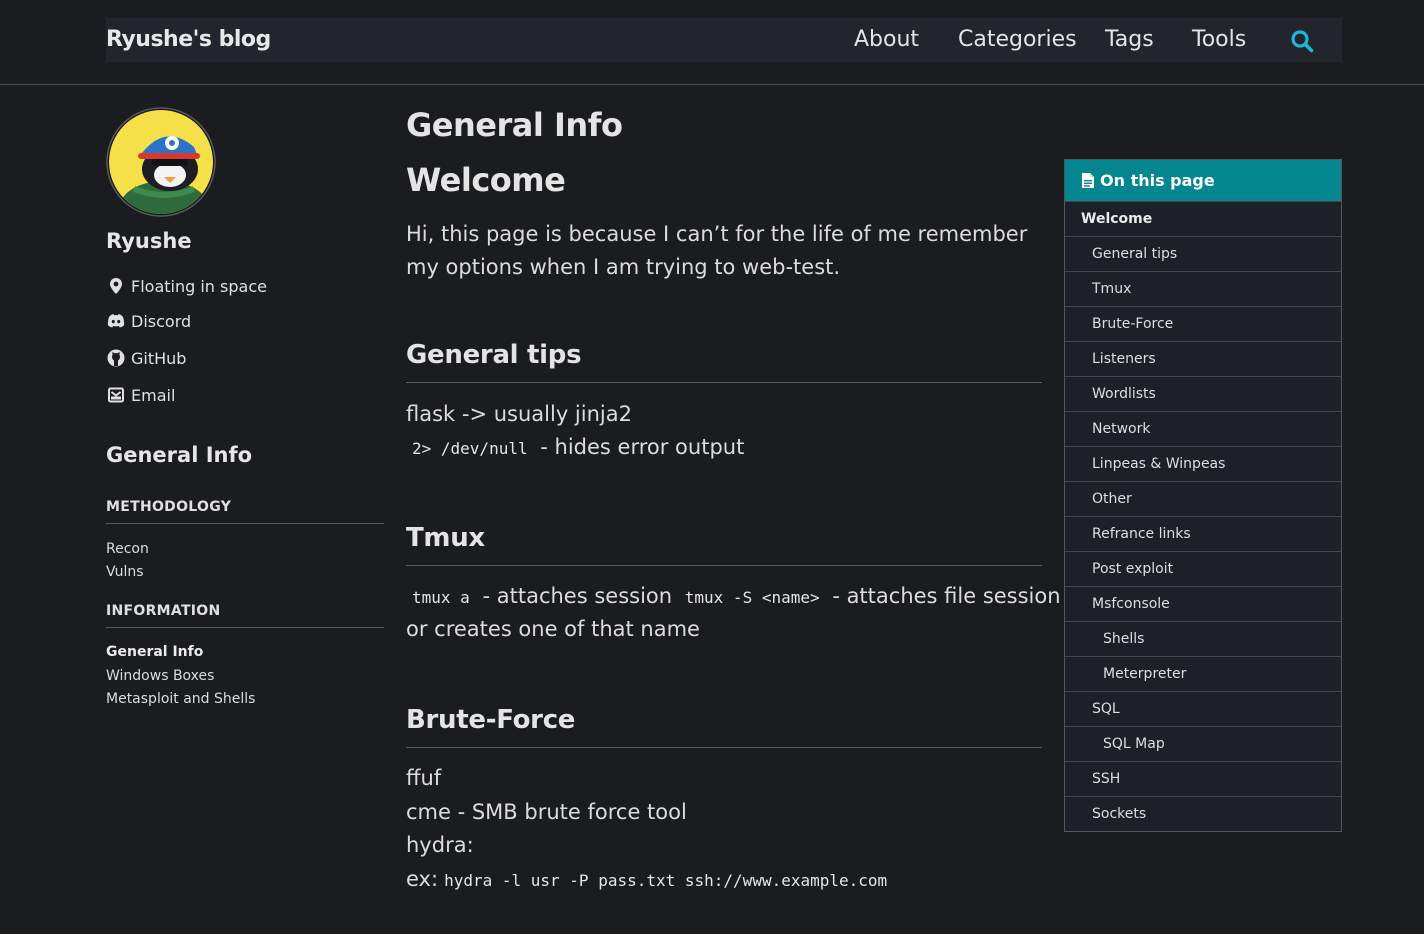  What do you see at coordinates (441, 597) in the screenshot?
I see `inline-code: tmux a` at bounding box center [441, 597].